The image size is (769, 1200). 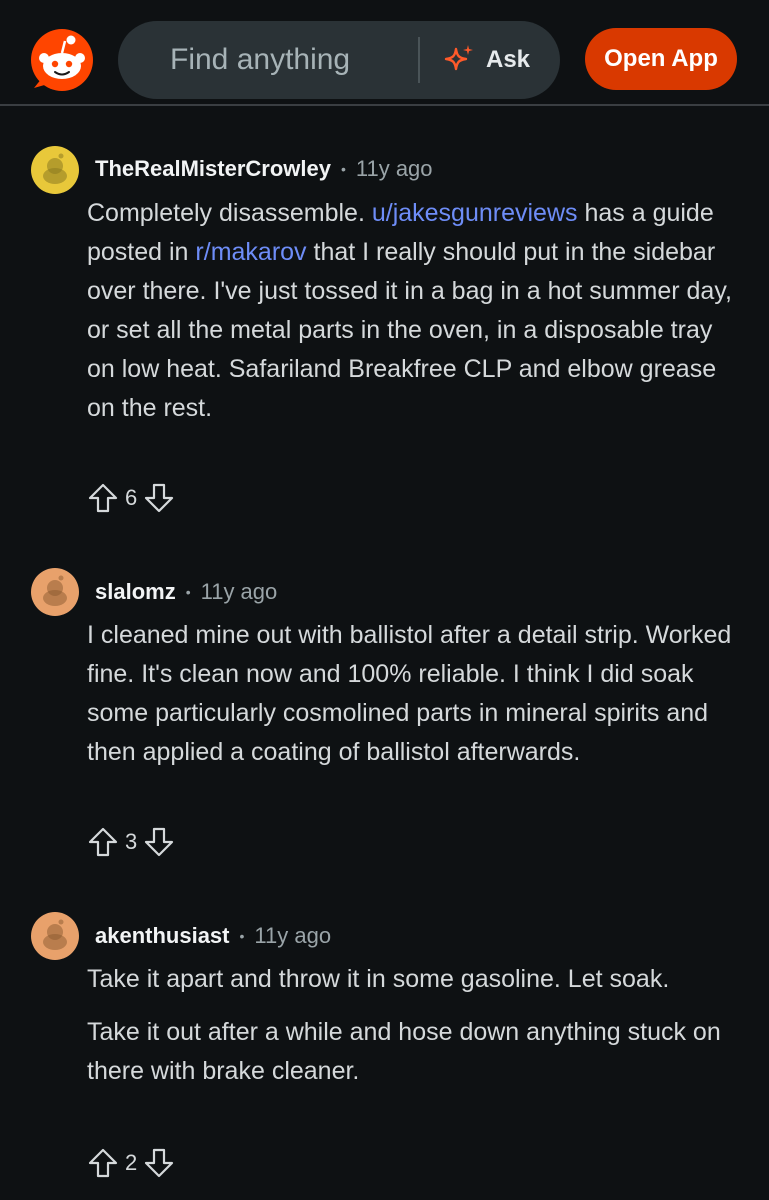 I want to click on comment-author: akenthusiast, so click(x=162, y=936).